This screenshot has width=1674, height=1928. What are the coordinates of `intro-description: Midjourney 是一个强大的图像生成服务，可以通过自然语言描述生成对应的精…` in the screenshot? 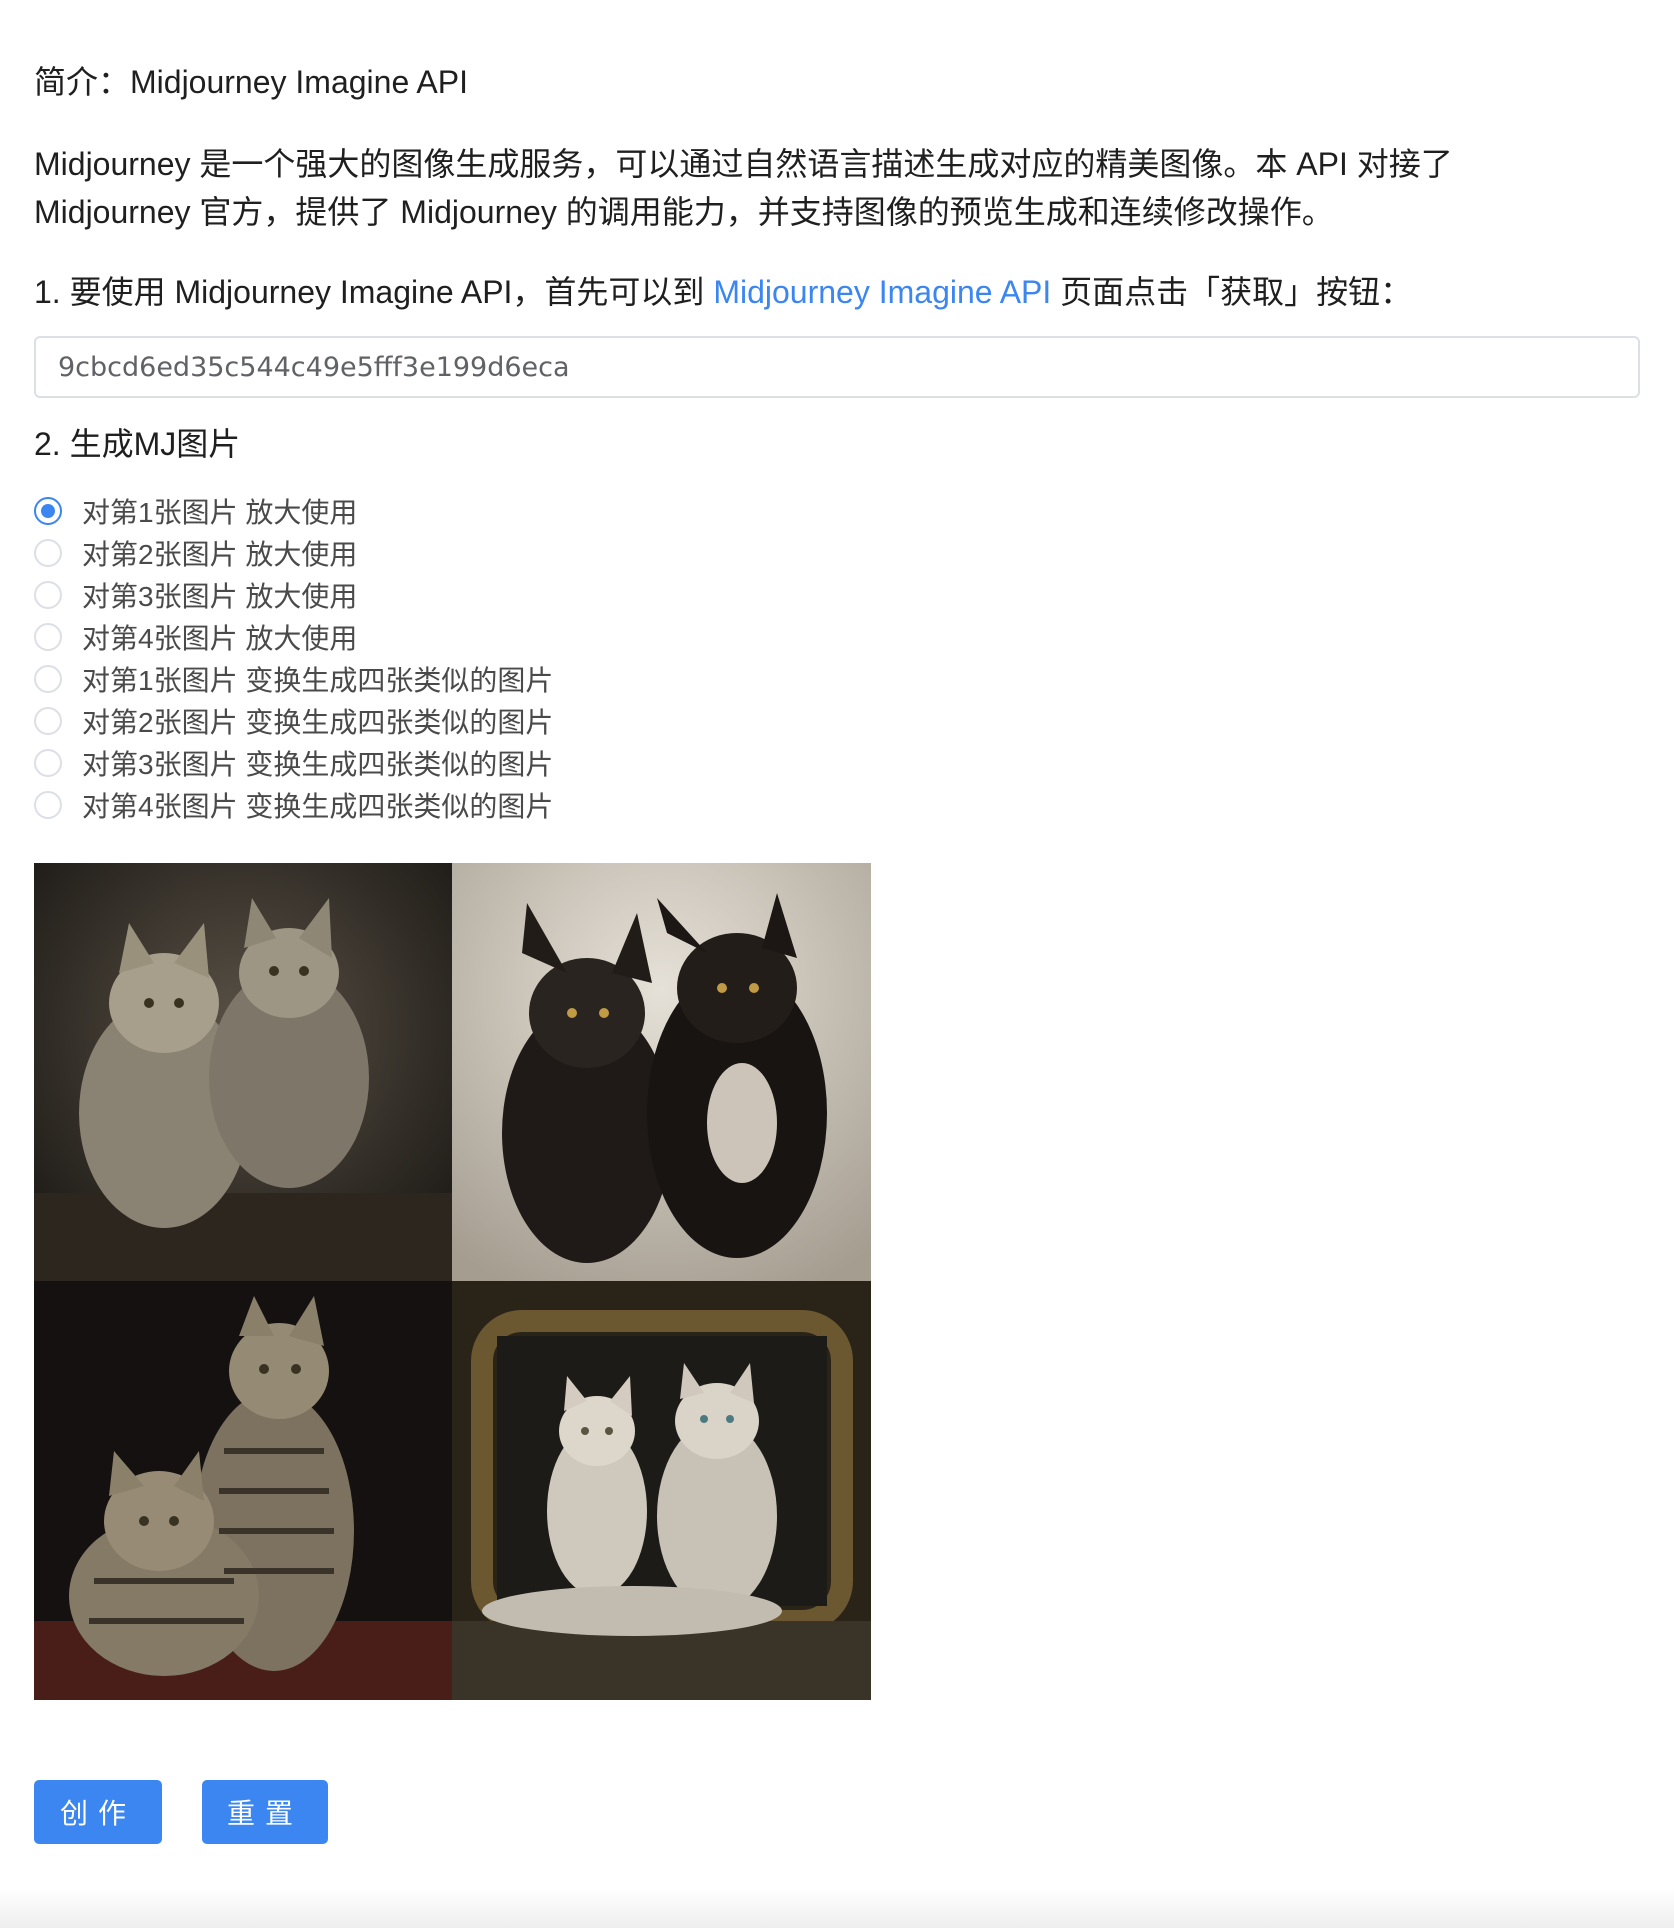 It's located at (743, 188).